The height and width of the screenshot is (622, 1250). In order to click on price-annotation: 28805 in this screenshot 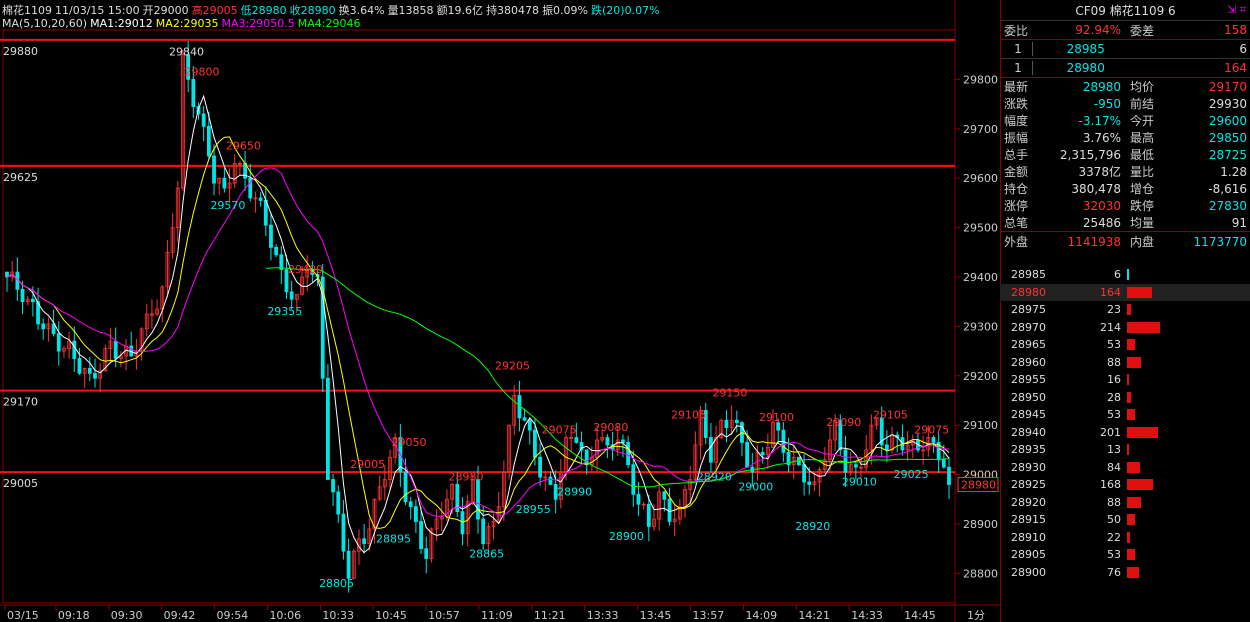, I will do `click(336, 583)`.